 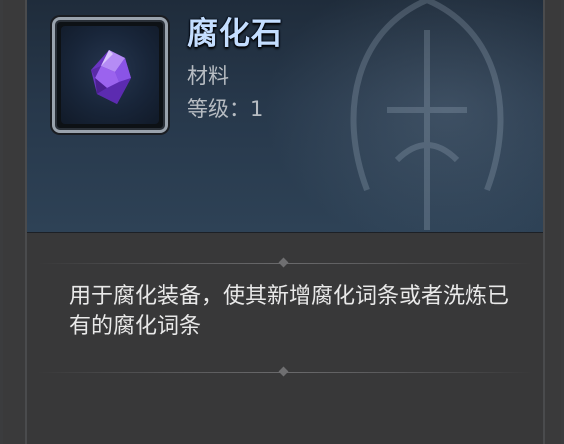 I want to click on item-description: 用于腐化装备，使其新增腐化词条或者洗炼已有的腐化词条, so click(x=289, y=311).